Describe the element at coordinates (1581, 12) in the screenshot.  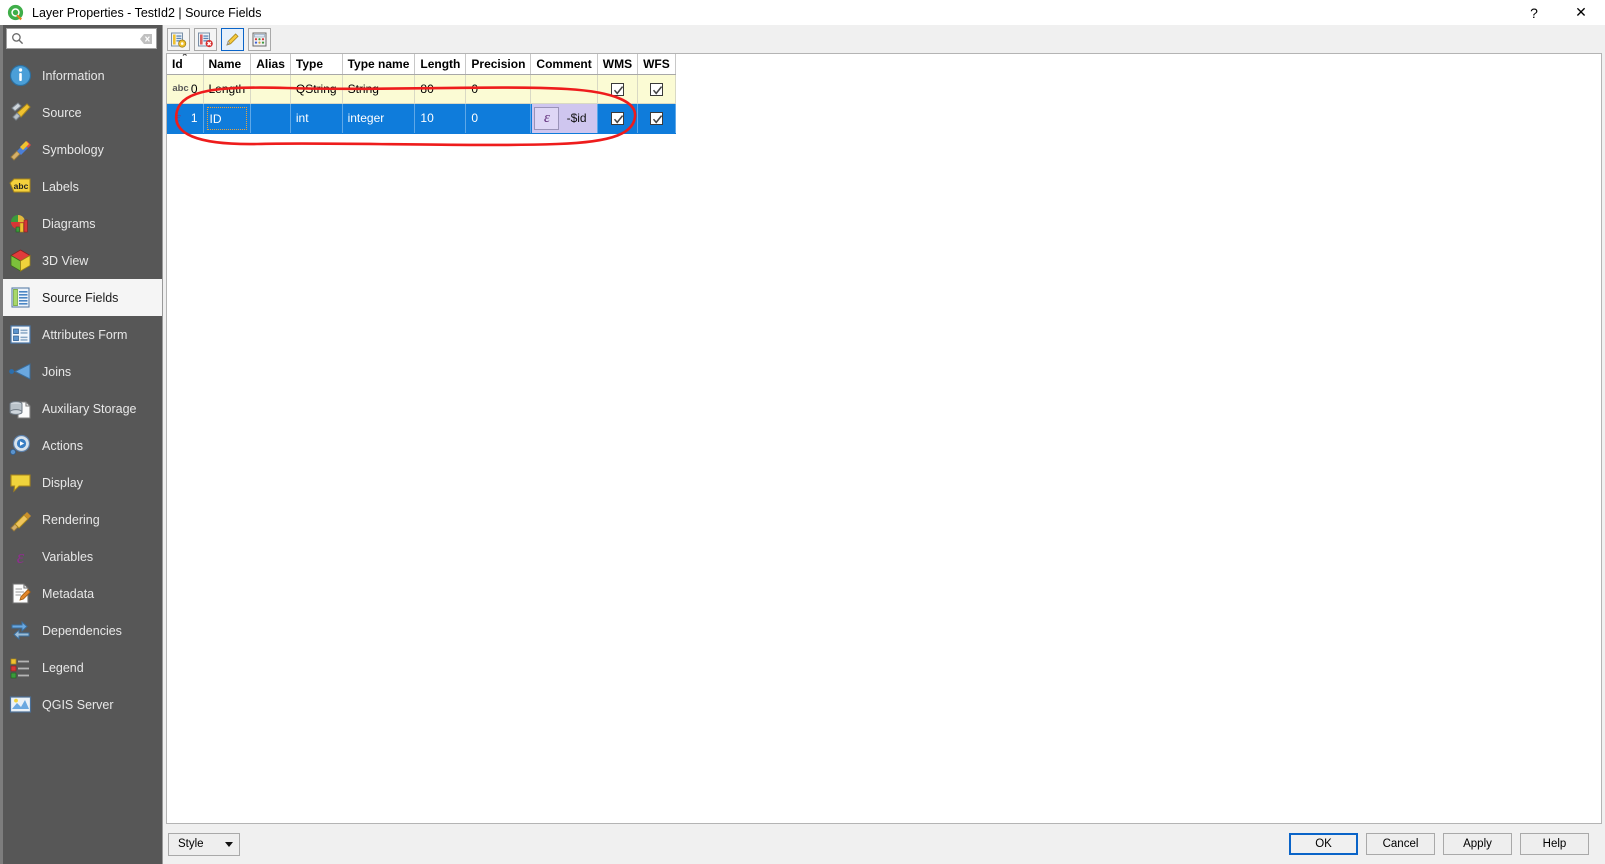
I see `close-icon: ✕` at that location.